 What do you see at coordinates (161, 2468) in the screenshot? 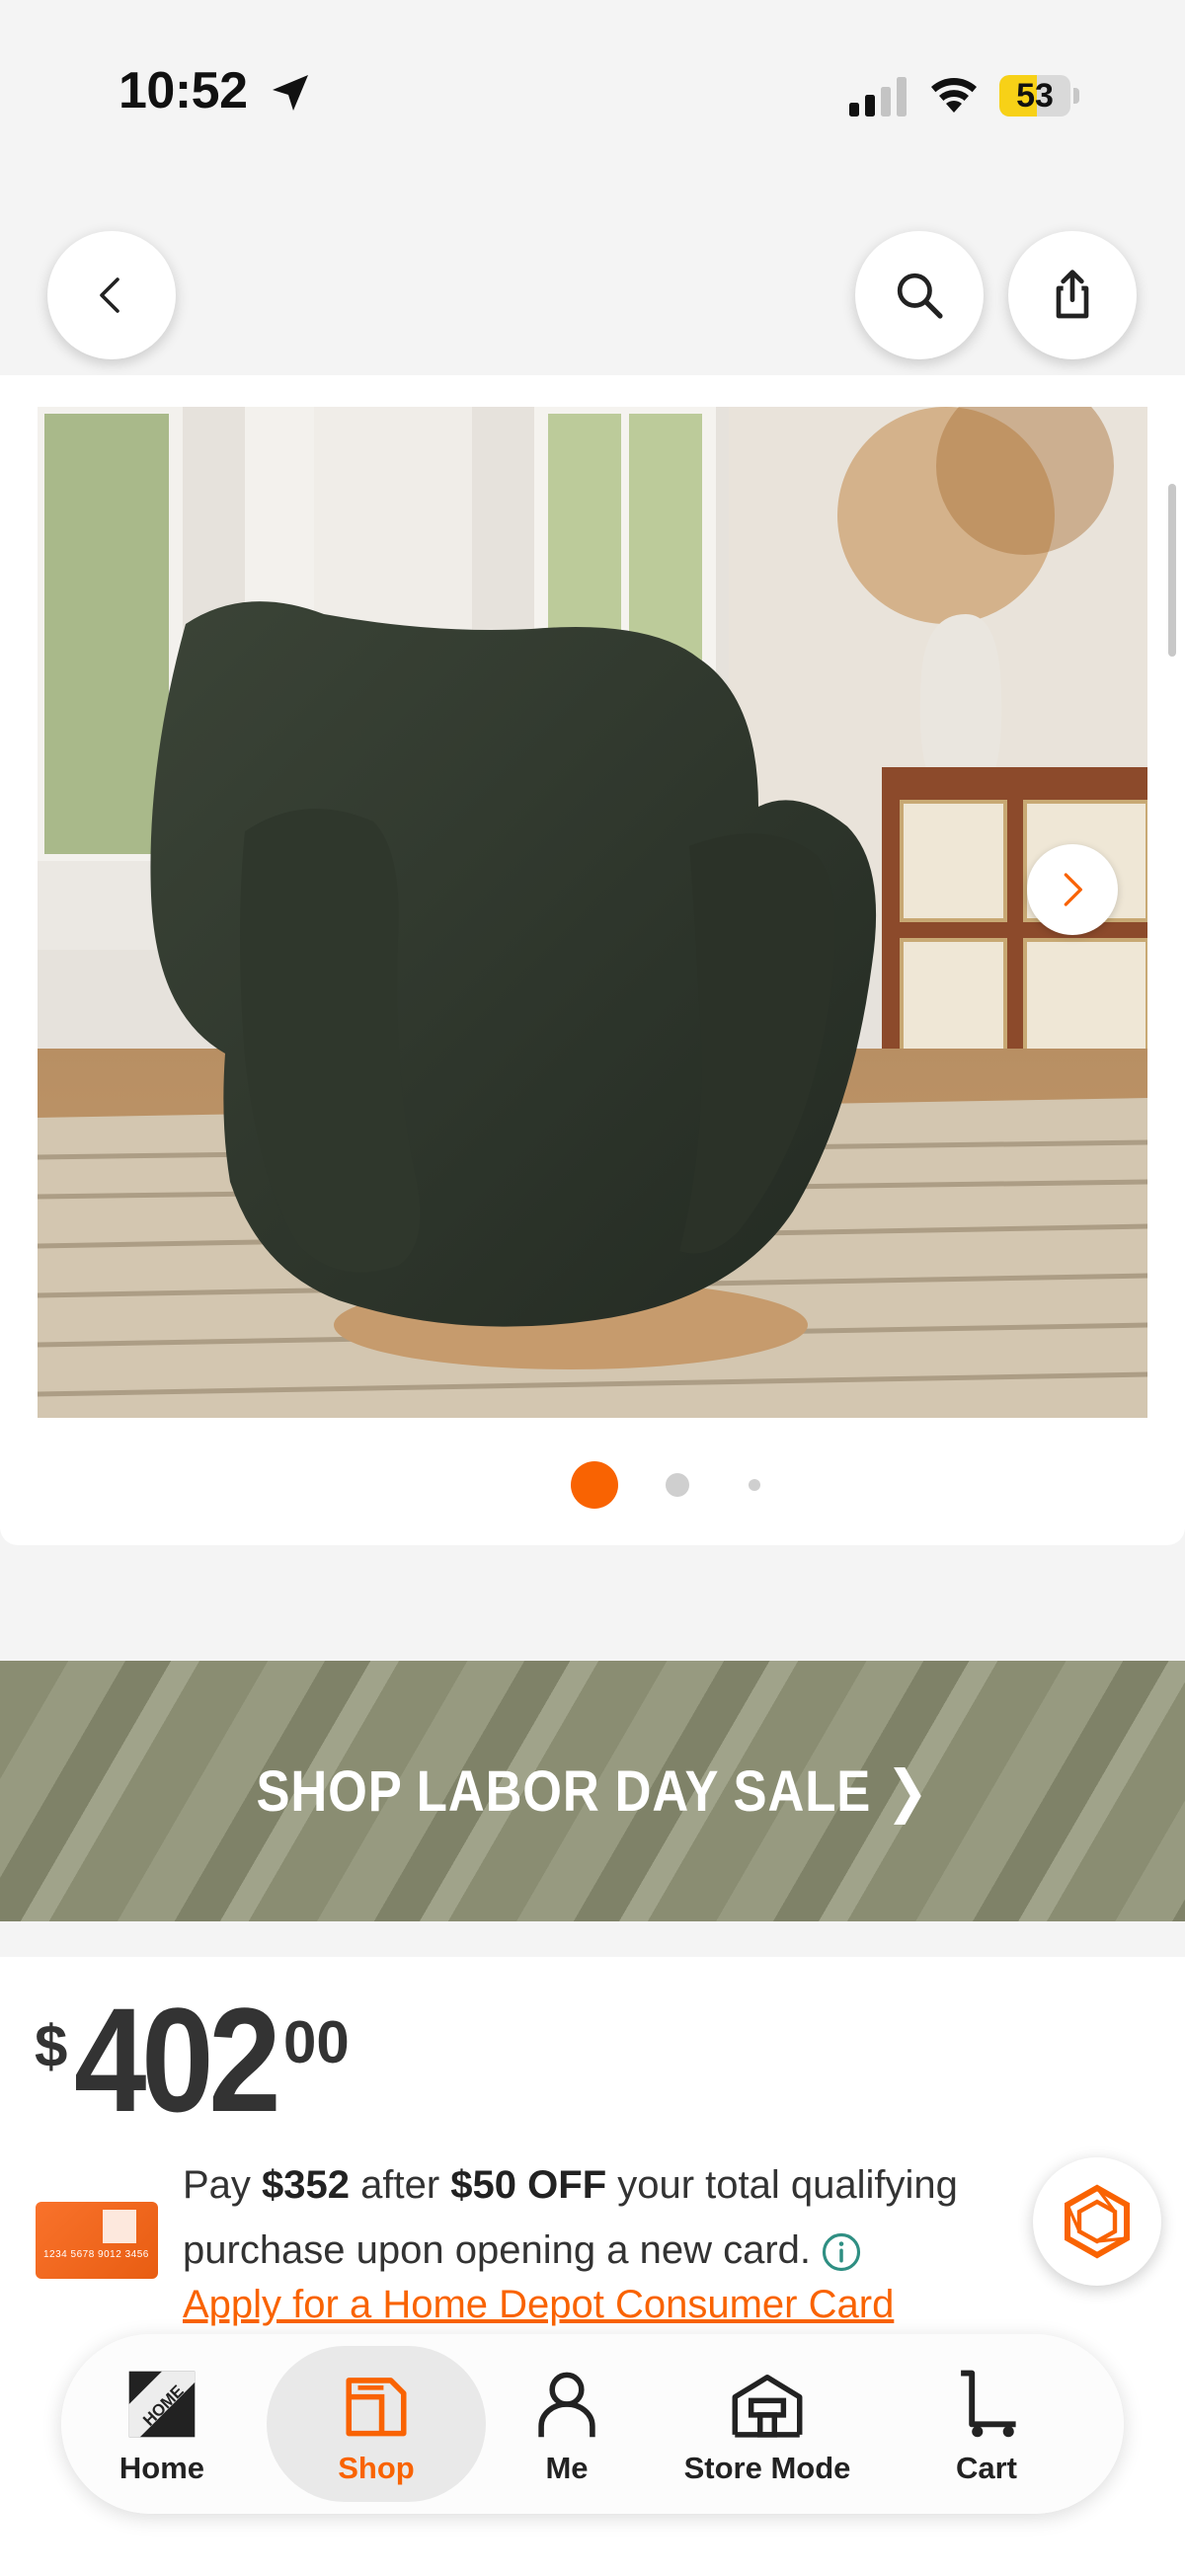
I see `nav-label: Home` at bounding box center [161, 2468].